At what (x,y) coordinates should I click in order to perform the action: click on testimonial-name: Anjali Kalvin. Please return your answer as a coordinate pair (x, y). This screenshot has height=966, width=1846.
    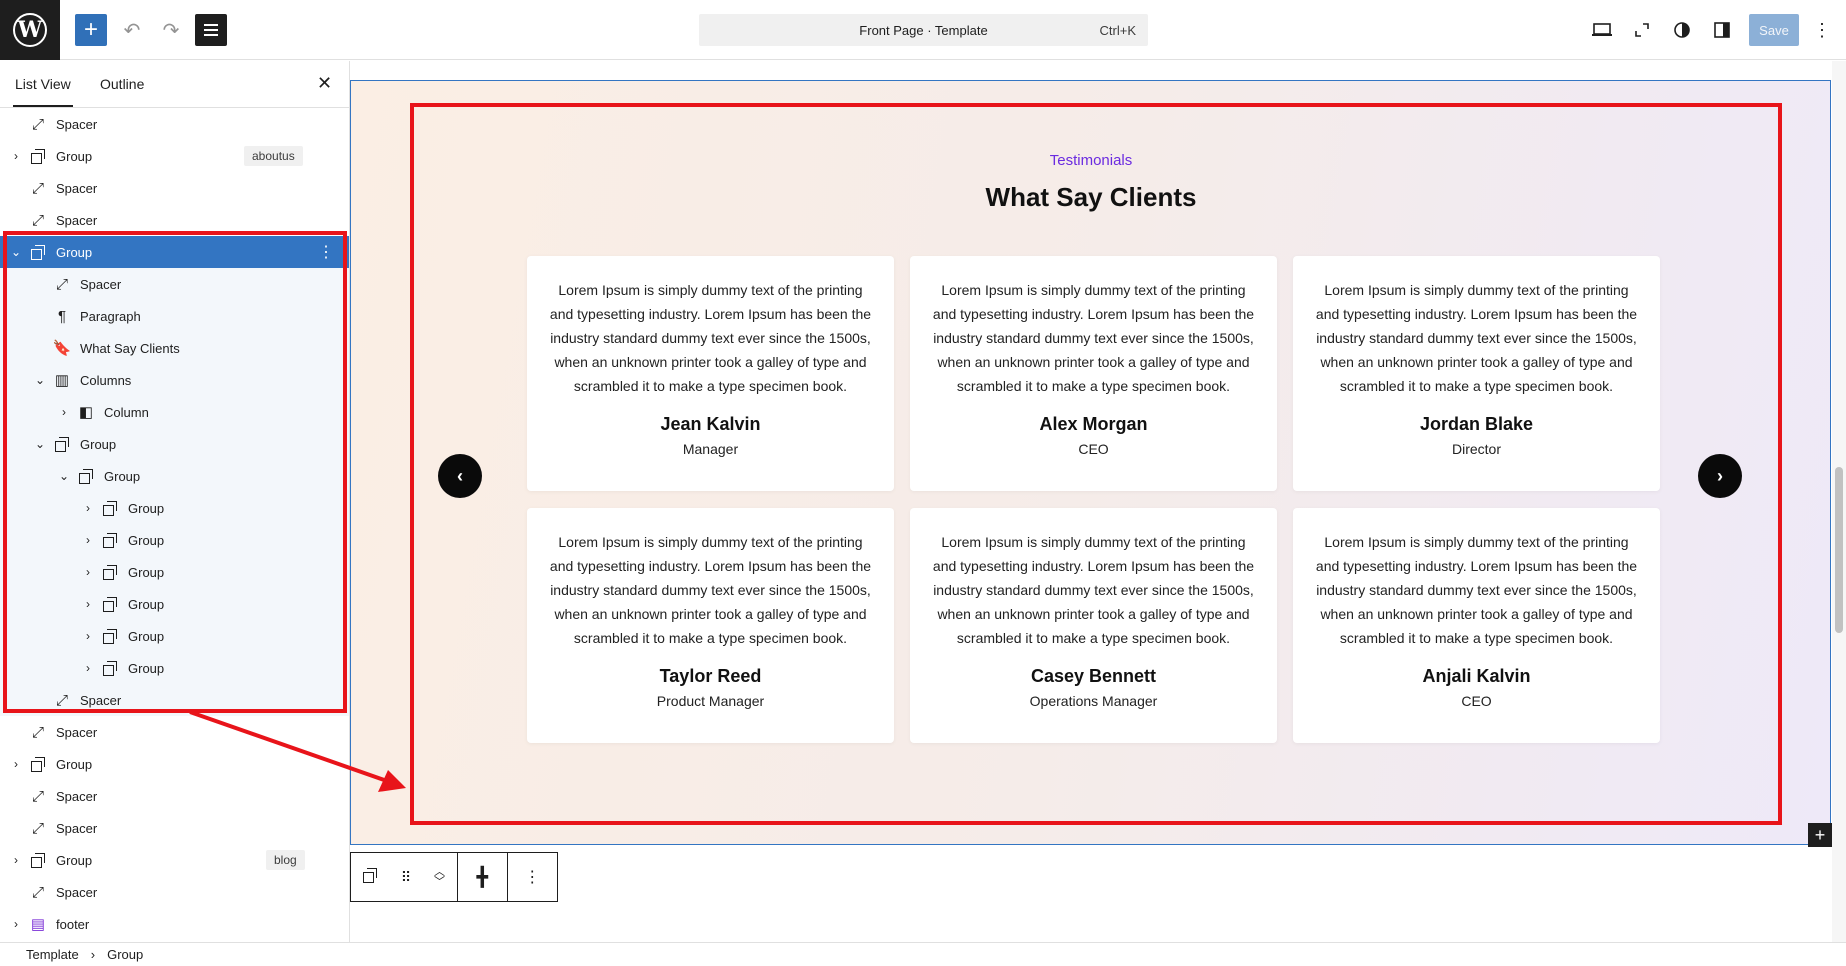
    Looking at the image, I should click on (1476, 676).